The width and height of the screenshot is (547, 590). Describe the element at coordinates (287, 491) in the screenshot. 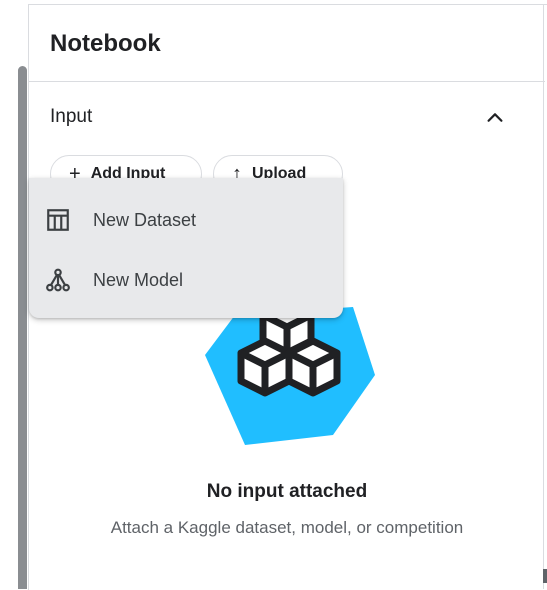

I see `empty-state-title: No input attached` at that location.